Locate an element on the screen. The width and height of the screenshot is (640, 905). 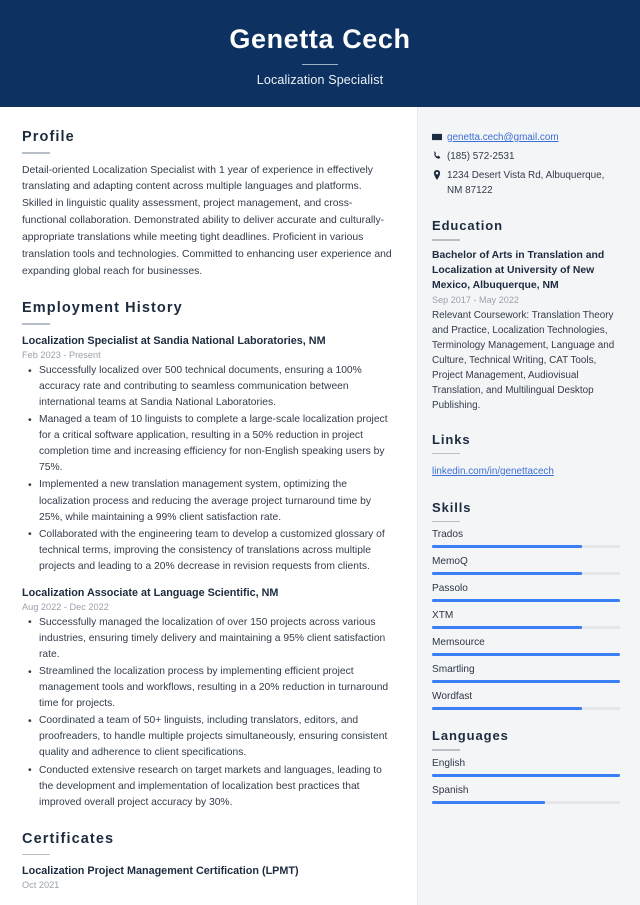
profile-heading-rule is located at coordinates (36, 153).